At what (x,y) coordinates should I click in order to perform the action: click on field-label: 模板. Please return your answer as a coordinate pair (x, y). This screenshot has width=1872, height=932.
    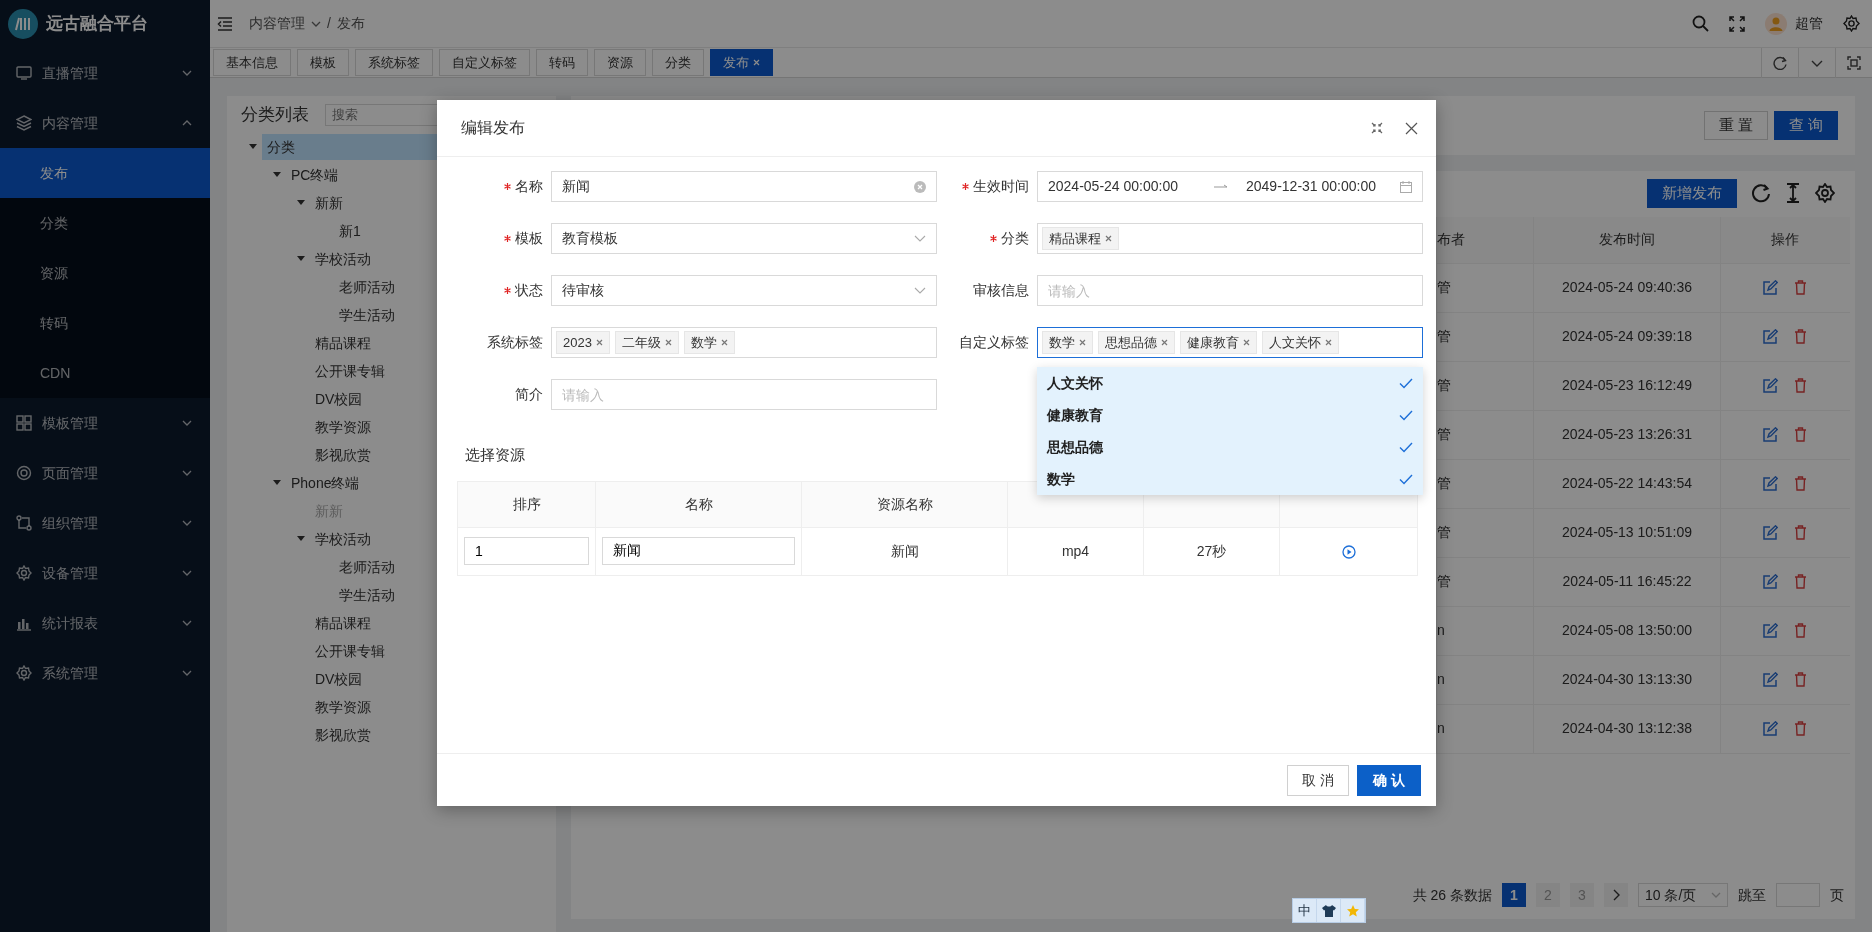
    Looking at the image, I should click on (529, 238).